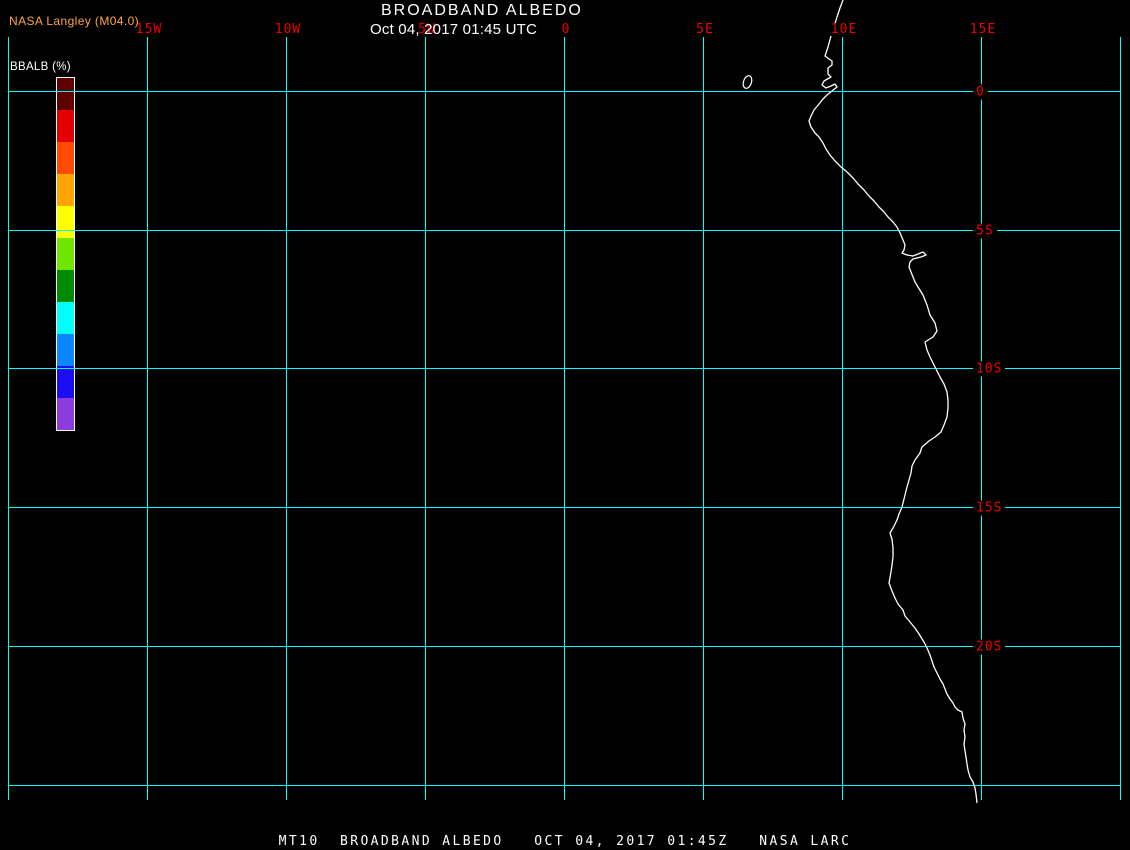 Image resolution: width=1130 pixels, height=850 pixels. I want to click on longitude-label: 0, so click(566, 29).